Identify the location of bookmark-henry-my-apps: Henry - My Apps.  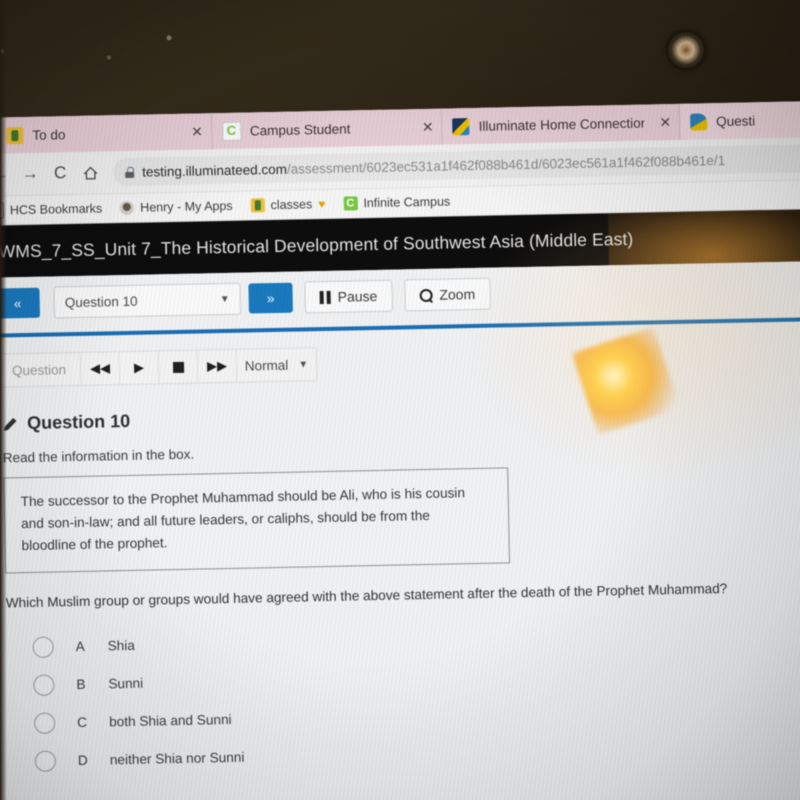
(176, 207).